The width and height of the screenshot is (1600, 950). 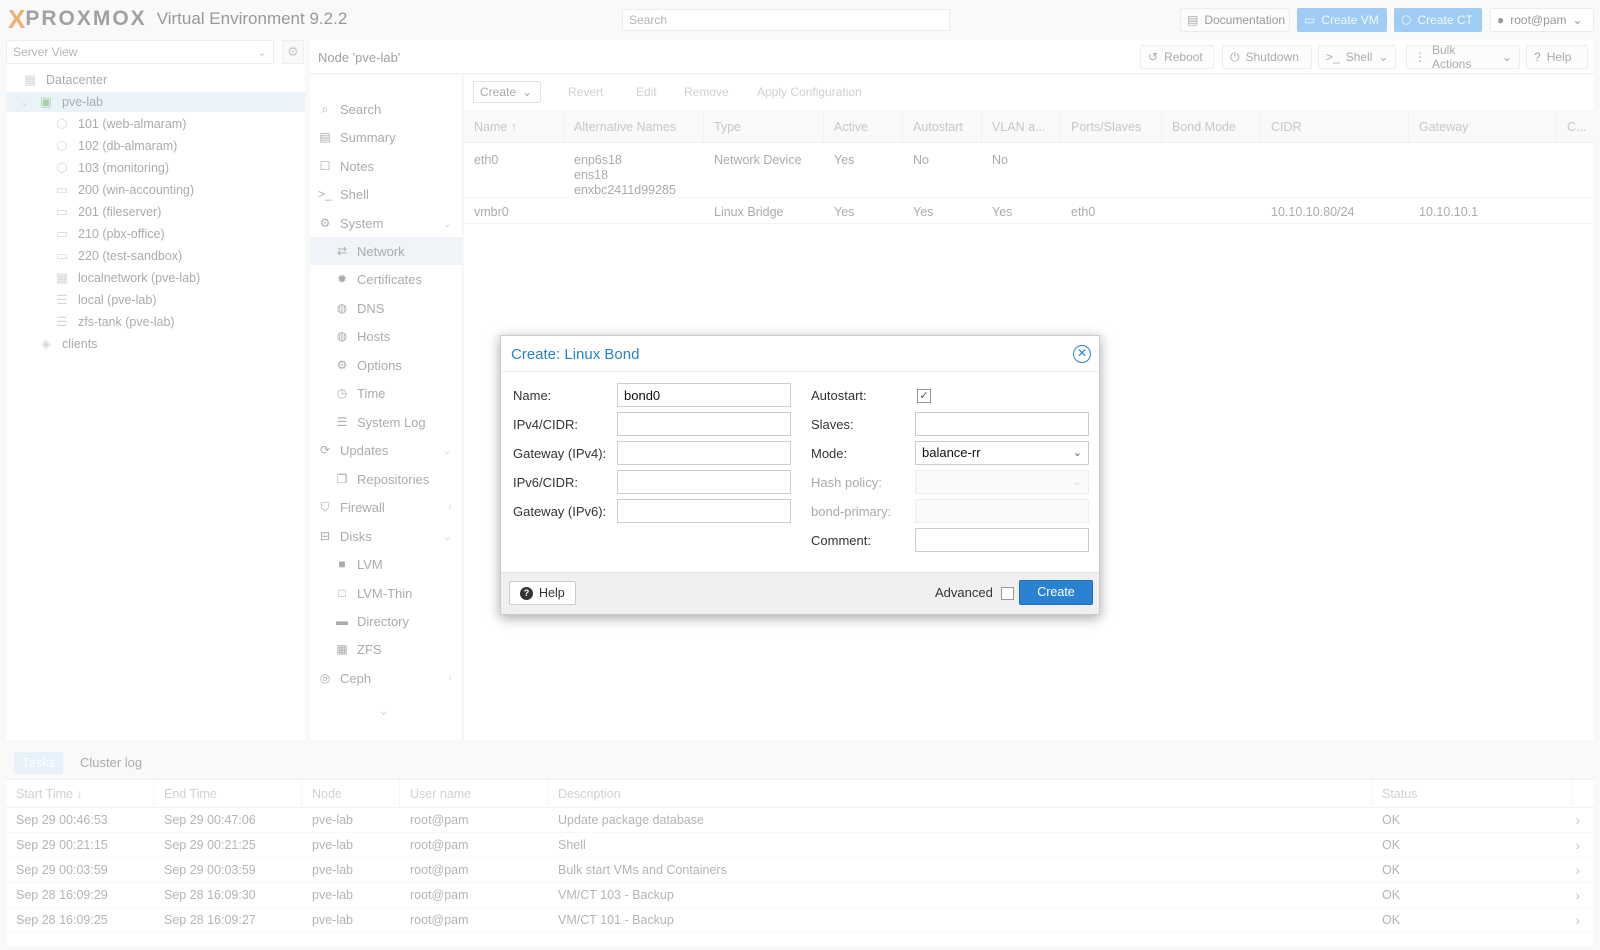 What do you see at coordinates (846, 482) in the screenshot?
I see `hash-policy-label: Hash policy:` at bounding box center [846, 482].